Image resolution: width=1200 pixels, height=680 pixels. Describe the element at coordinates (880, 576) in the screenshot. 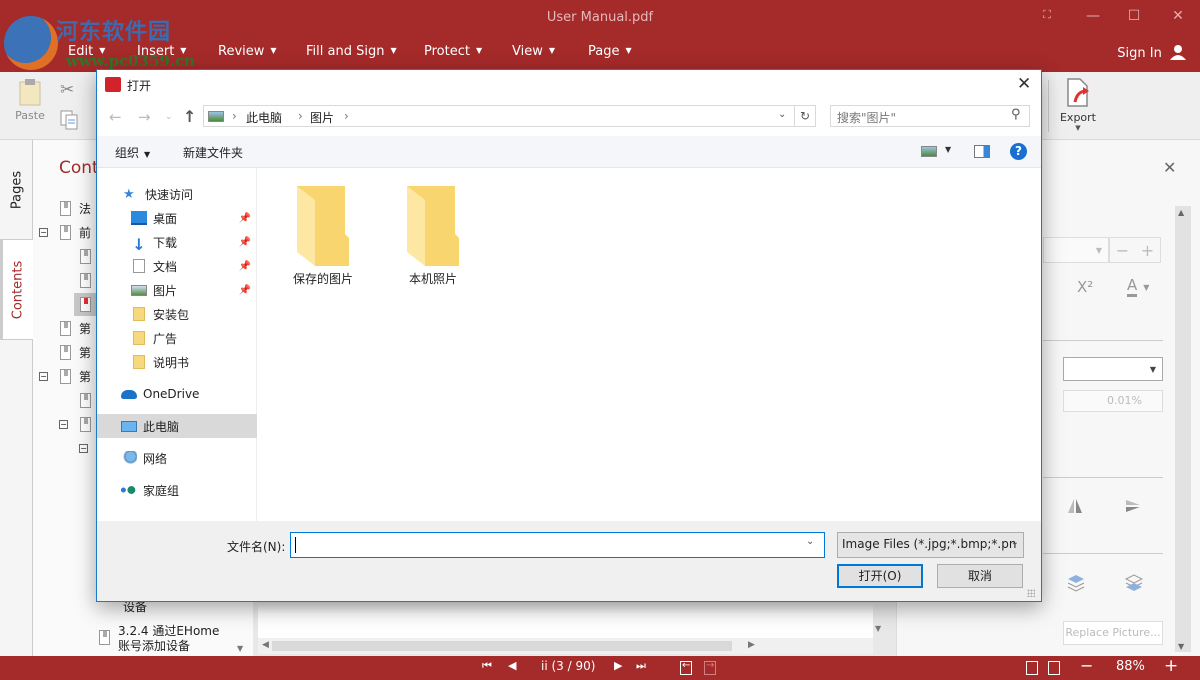

I see `open-button: 打开(O)` at that location.